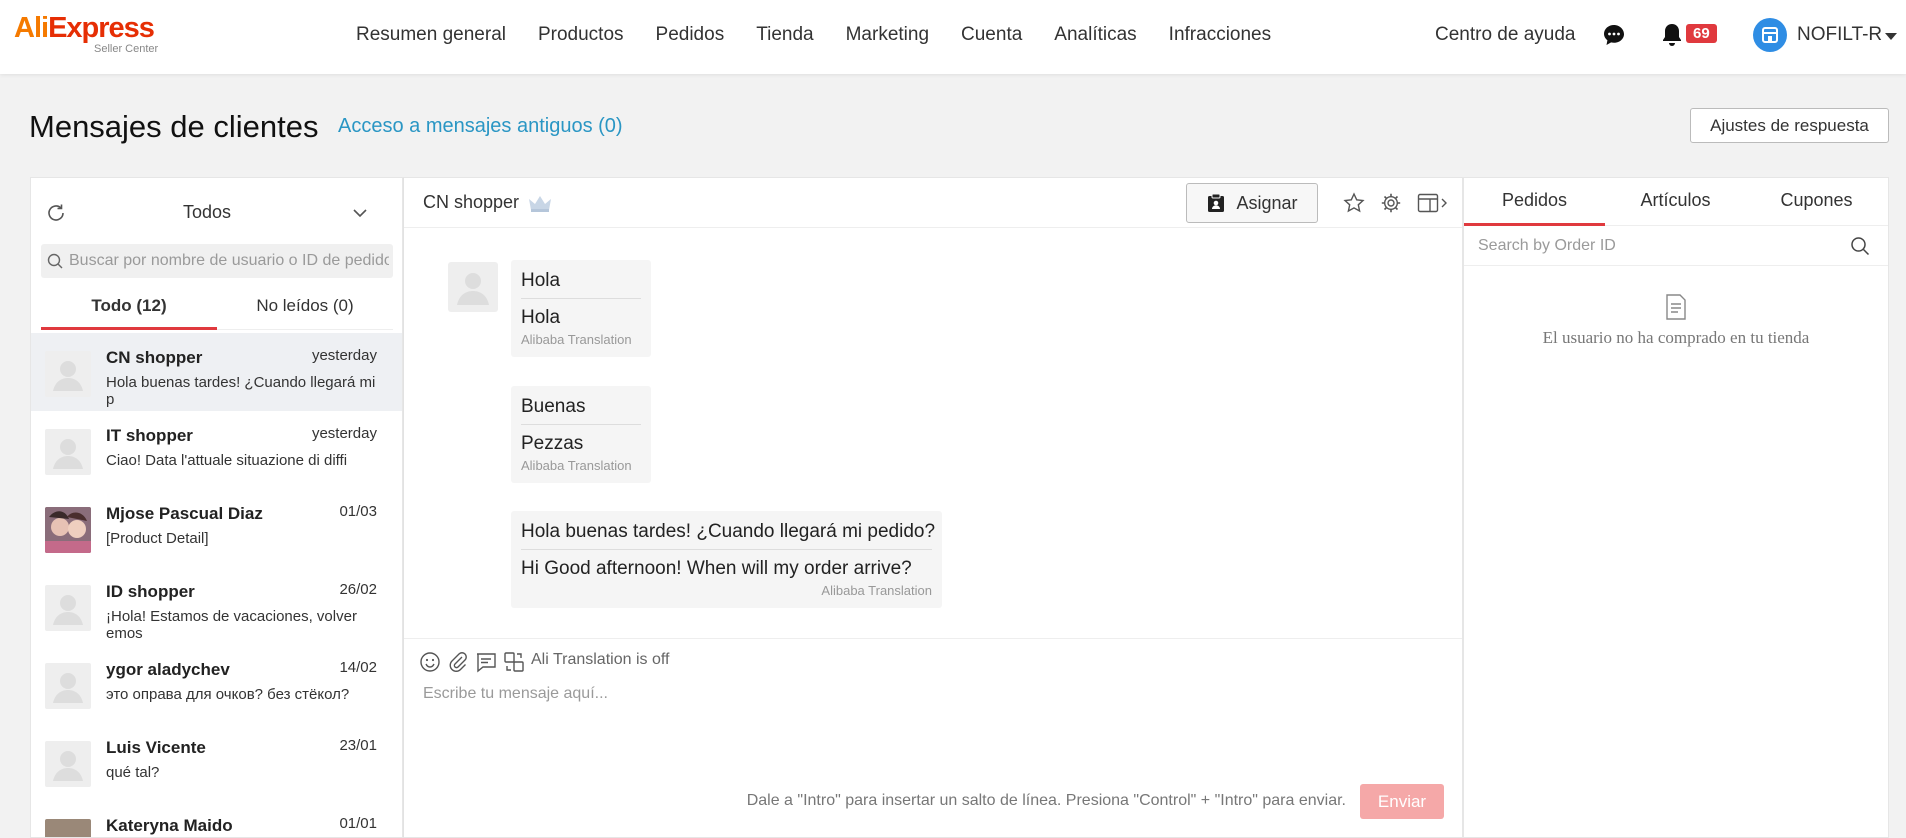  Describe the element at coordinates (129, 311) in the screenshot. I see `tab-all: Todo (12)` at that location.